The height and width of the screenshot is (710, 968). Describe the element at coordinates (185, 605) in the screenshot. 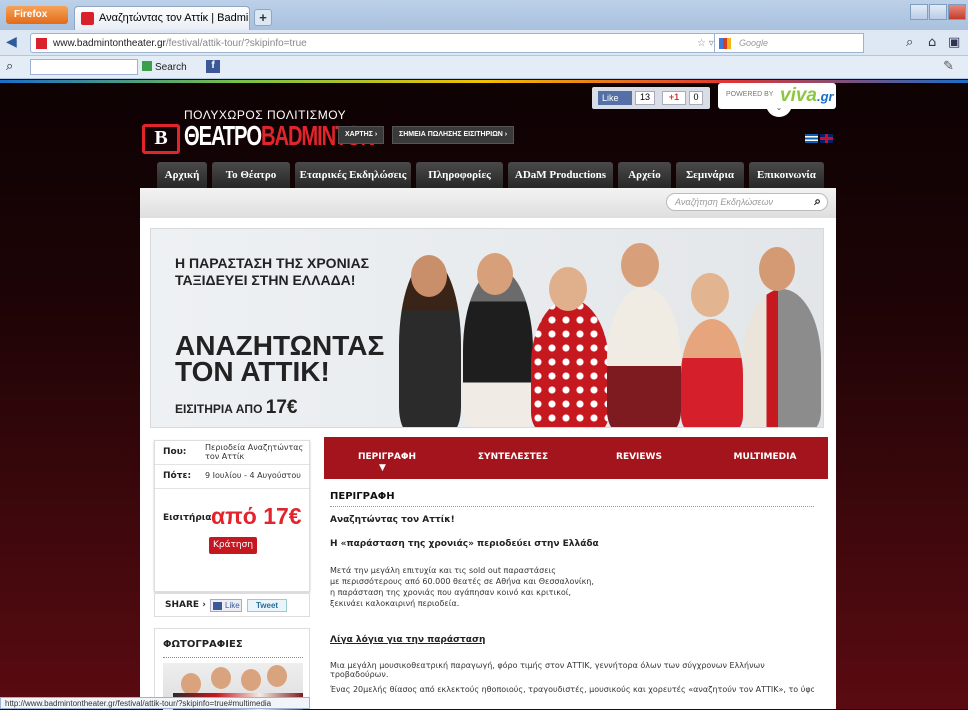

I see `share-label: SHARE ›` at that location.